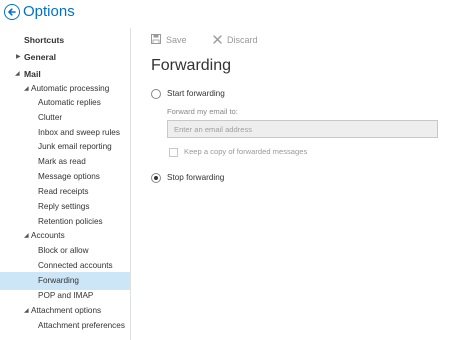  What do you see at coordinates (195, 178) in the screenshot?
I see `stop-forwarding-label: Stop forwarding` at bounding box center [195, 178].